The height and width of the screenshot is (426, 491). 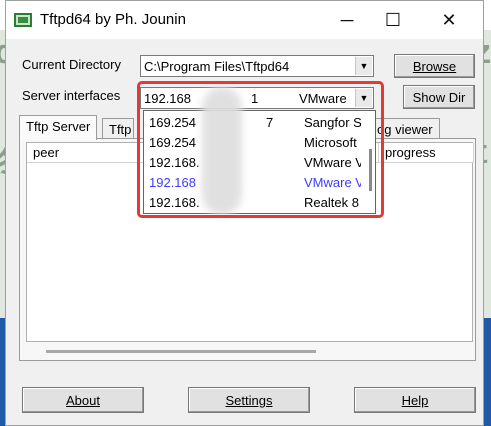 I want to click on help-button: Help, so click(x=415, y=400).